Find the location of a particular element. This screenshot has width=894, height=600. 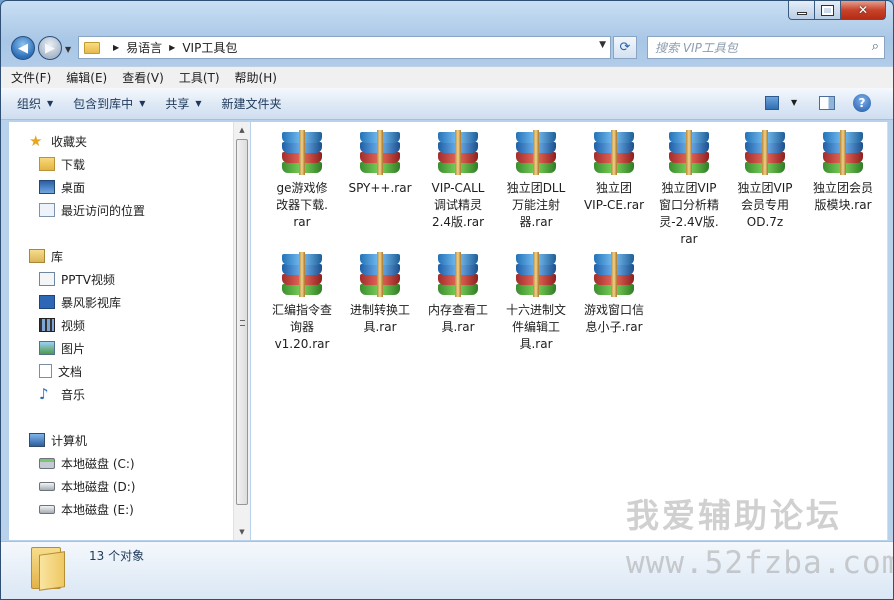

scroll-down-icon: ▼ is located at coordinates (242, 532).